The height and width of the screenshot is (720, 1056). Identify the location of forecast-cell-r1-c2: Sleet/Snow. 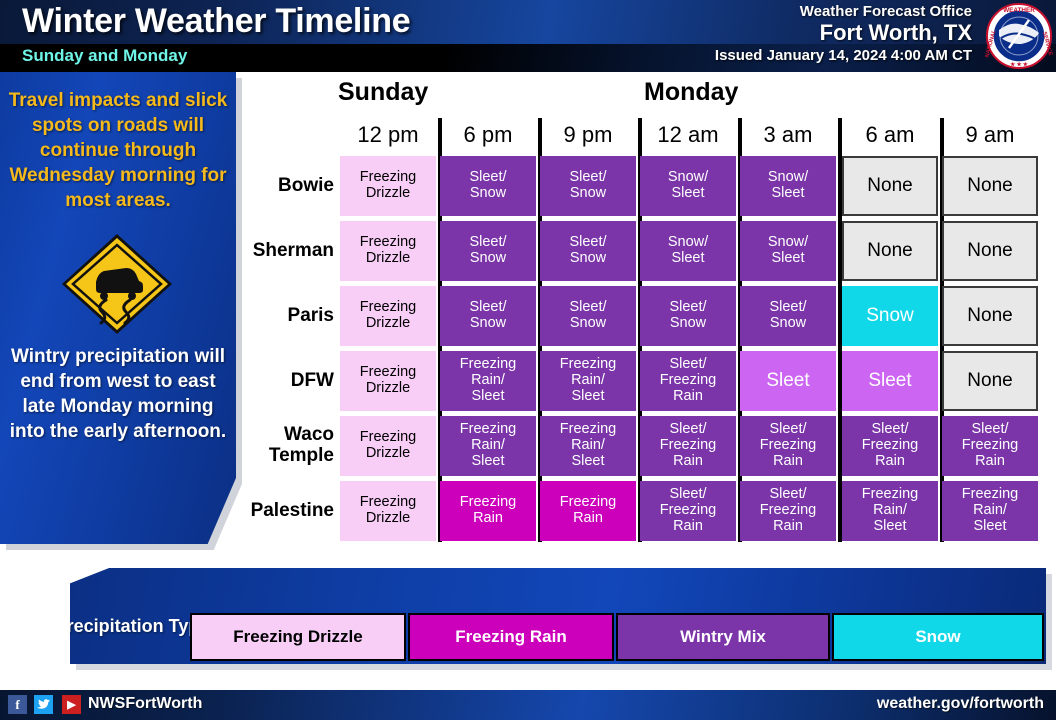
(588, 251).